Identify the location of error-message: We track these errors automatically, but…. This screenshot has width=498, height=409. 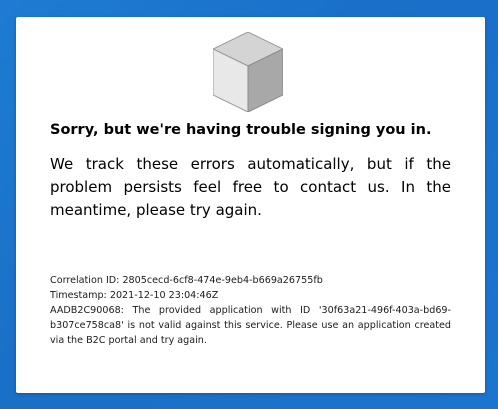
(250, 187).